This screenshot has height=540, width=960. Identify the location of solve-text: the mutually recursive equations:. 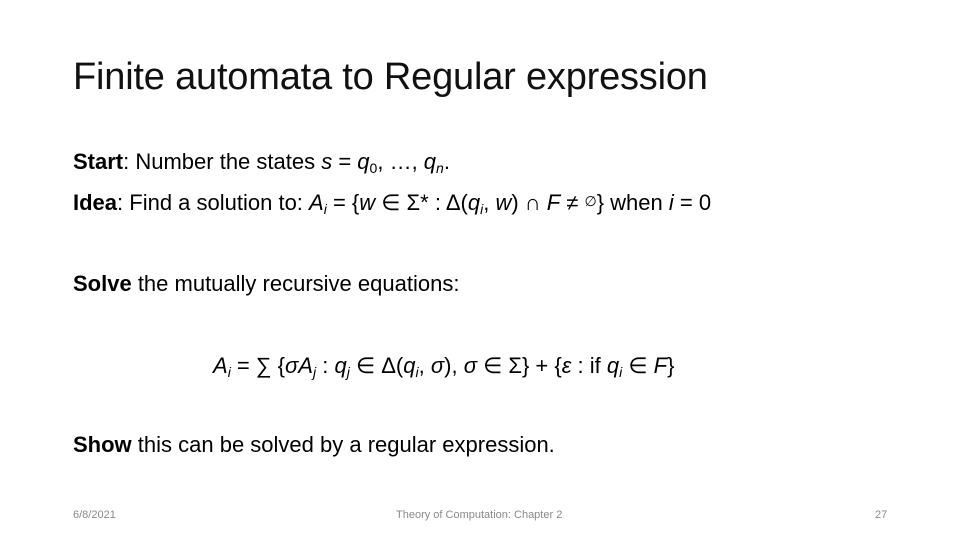
(295, 283).